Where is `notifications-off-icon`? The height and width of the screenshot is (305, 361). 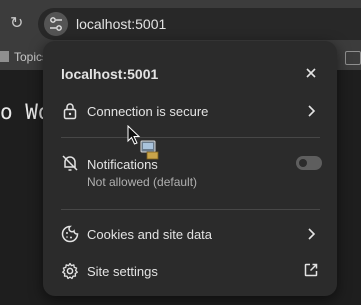
notifications-off-icon is located at coordinates (70, 163).